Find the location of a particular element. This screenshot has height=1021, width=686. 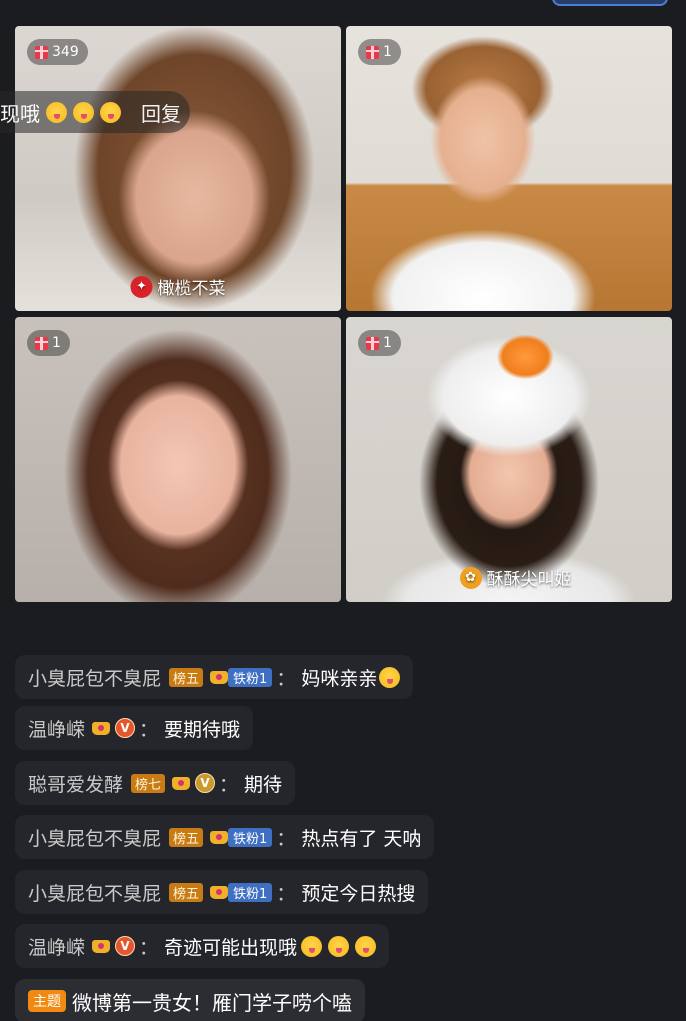

medal-avatar-icon: ✿ is located at coordinates (470, 577).